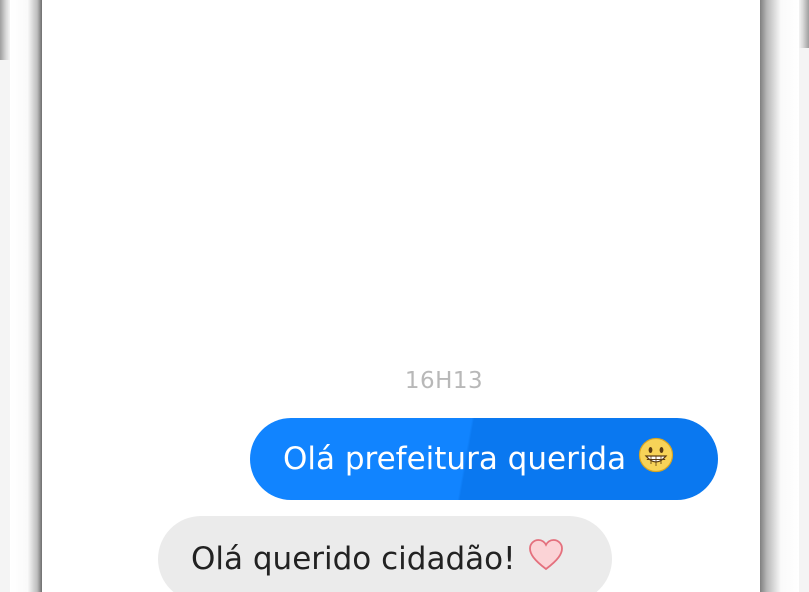 The width and height of the screenshot is (809, 592). I want to click on background-shadow-left, so click(5, 30).